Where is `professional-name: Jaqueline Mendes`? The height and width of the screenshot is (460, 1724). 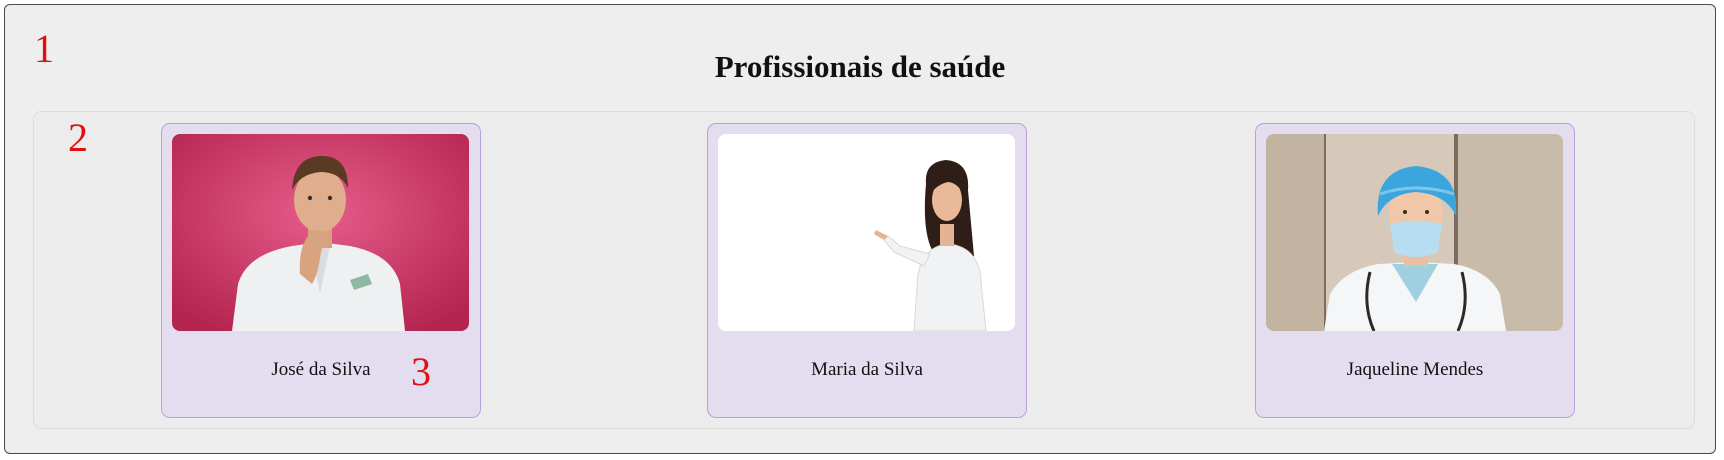 professional-name: Jaqueline Mendes is located at coordinates (1415, 369).